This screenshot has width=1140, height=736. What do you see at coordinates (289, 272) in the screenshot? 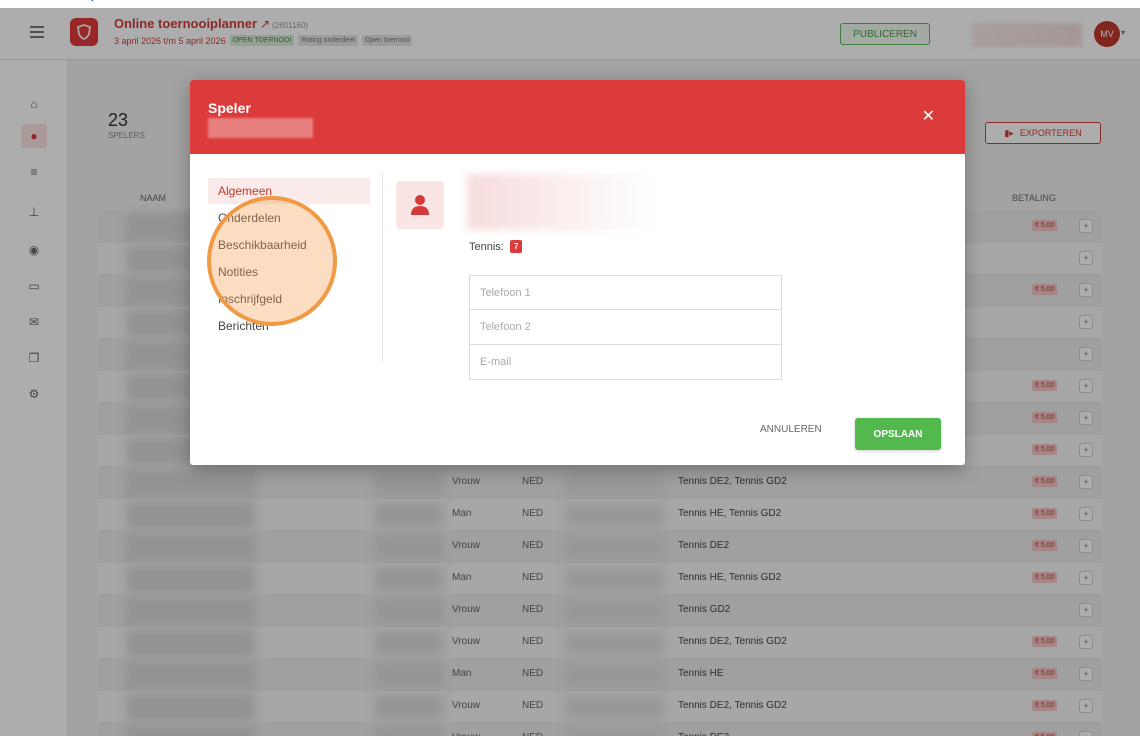
I see `nav-notes: Notities` at bounding box center [289, 272].